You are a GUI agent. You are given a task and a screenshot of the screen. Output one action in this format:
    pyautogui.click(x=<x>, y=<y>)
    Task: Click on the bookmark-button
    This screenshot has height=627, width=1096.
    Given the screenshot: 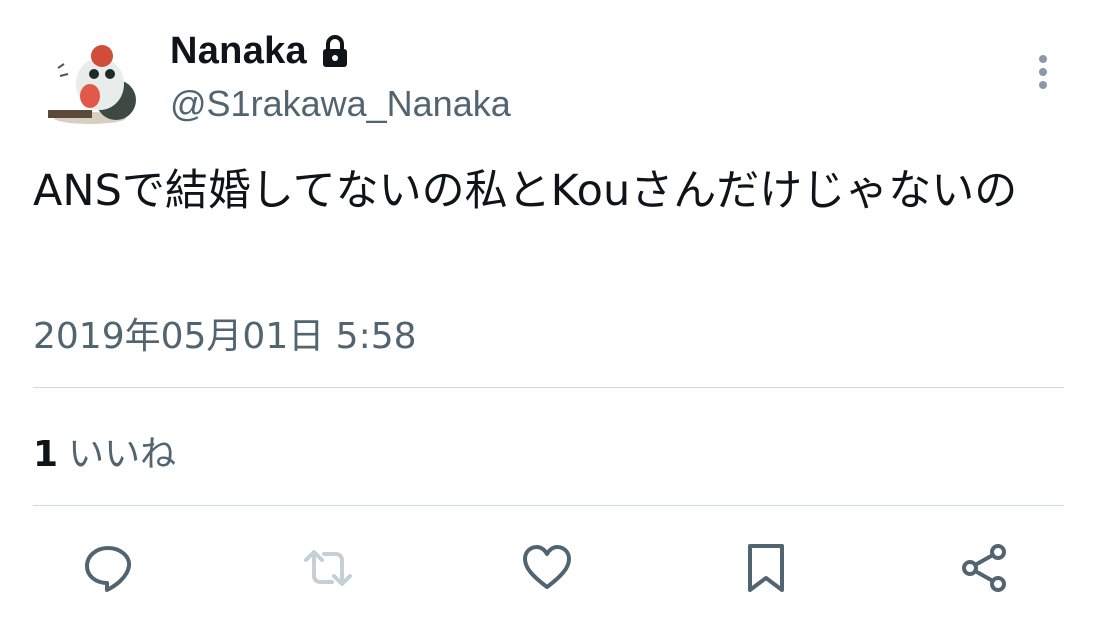 What is the action you would take?
    pyautogui.click(x=766, y=568)
    